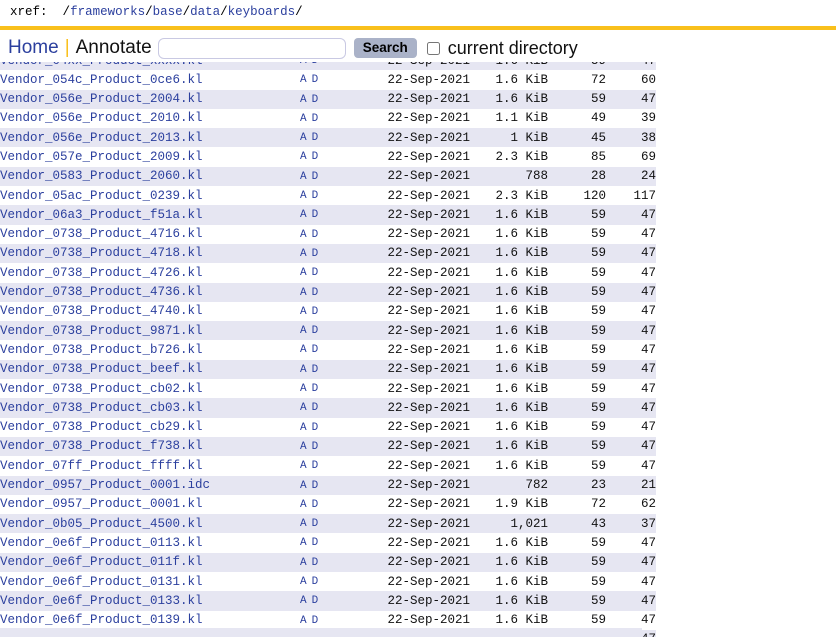  What do you see at coordinates (385, 48) in the screenshot?
I see `search-button: Search` at bounding box center [385, 48].